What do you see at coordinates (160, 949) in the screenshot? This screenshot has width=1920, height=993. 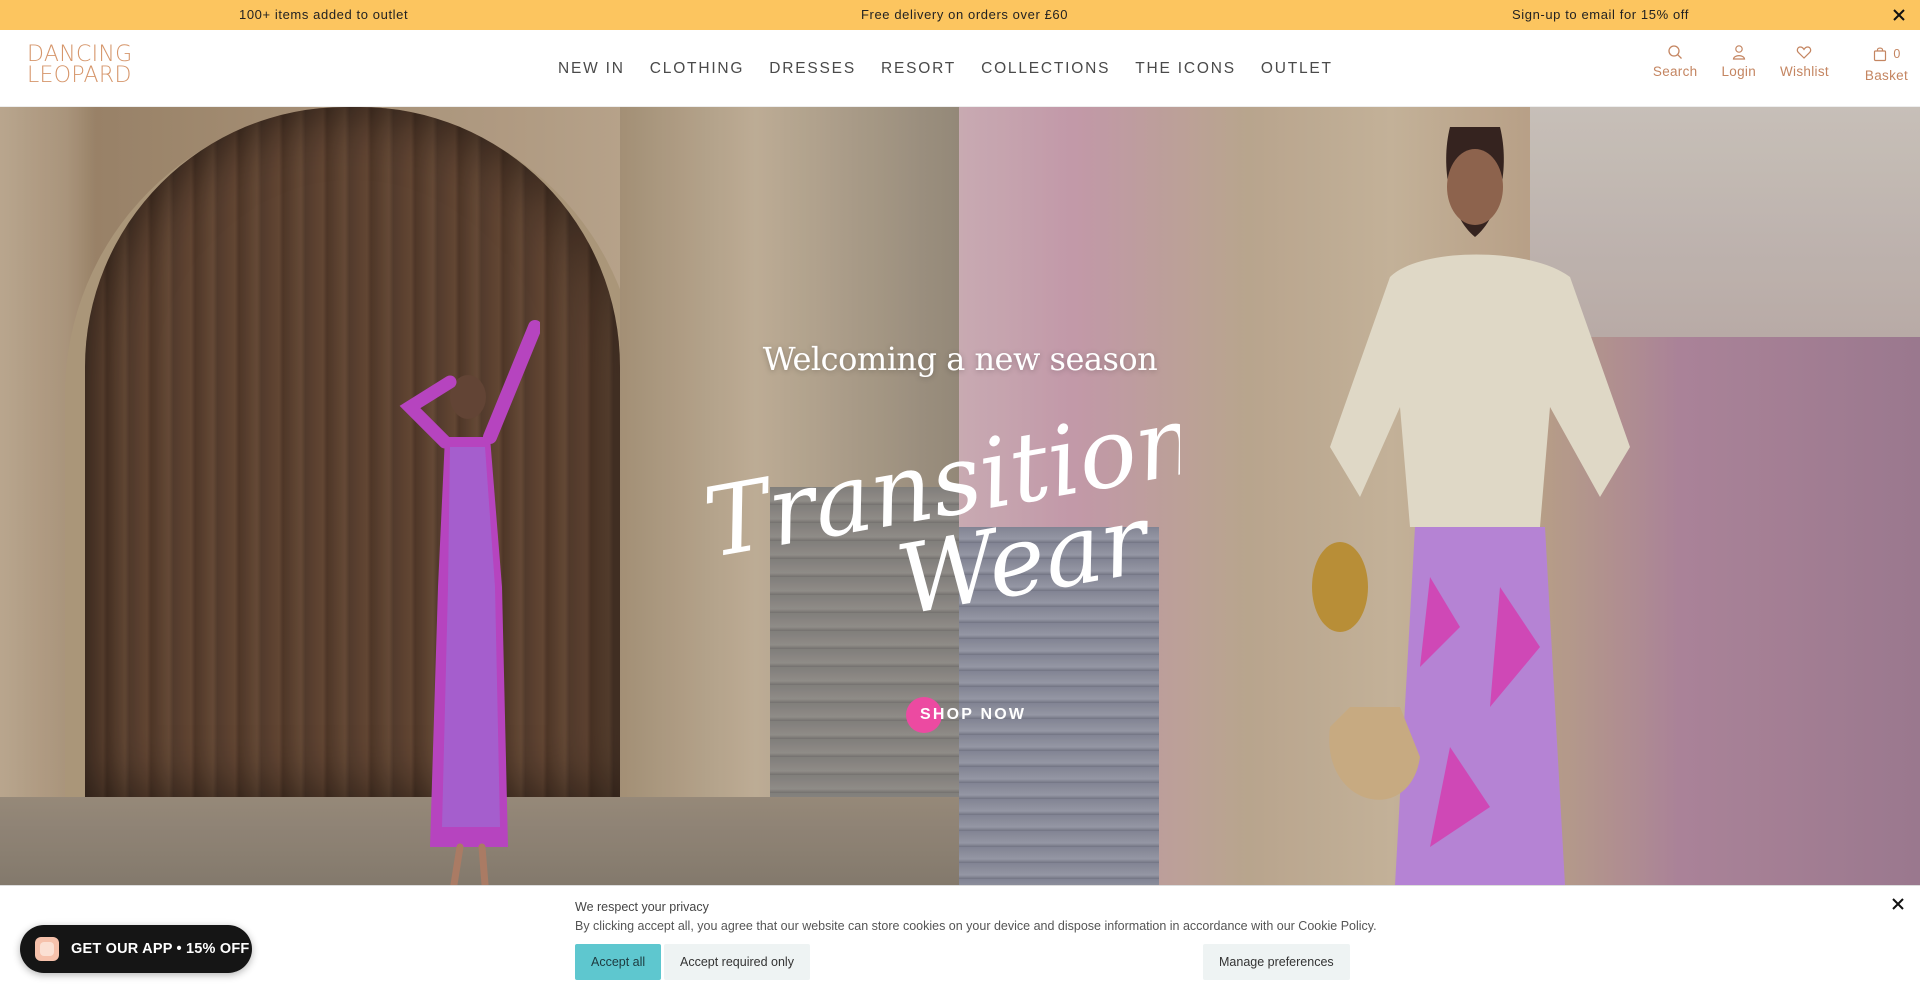 I see `get-app-label: GET OUR APP • 15% OFF` at bounding box center [160, 949].